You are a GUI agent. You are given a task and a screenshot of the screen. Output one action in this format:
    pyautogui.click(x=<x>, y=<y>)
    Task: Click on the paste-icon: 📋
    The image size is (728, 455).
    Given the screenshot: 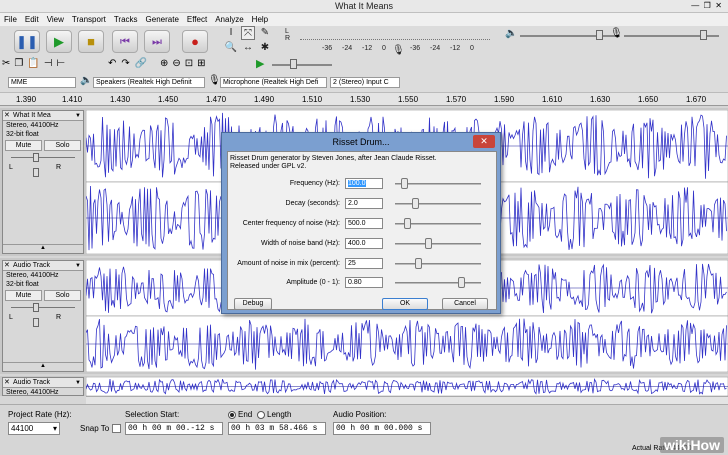 What is the action you would take?
    pyautogui.click(x=35, y=63)
    